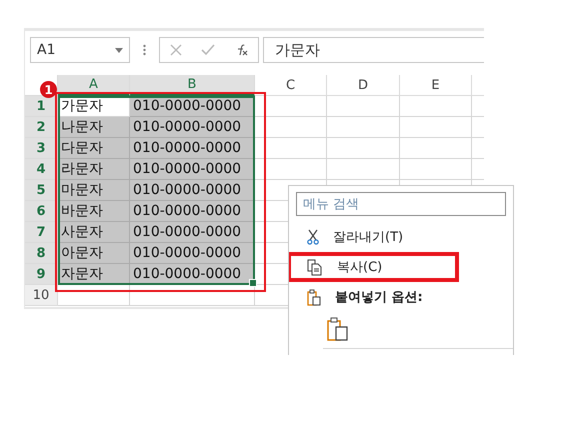 This screenshot has width=569, height=427. Describe the element at coordinates (401, 204) in the screenshot. I see `search-field: 메뉴 검색` at that location.